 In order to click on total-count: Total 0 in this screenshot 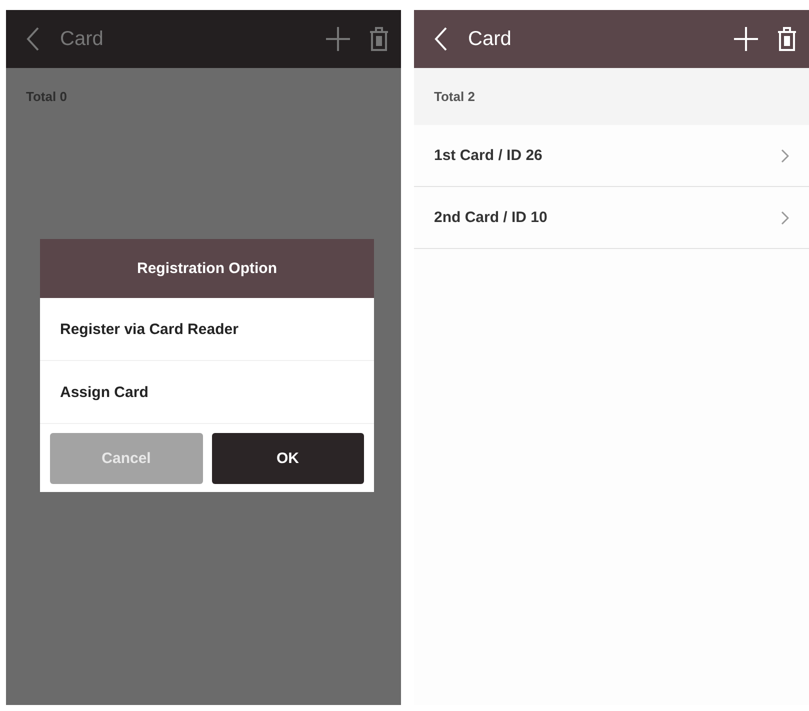, I will do `click(46, 96)`.